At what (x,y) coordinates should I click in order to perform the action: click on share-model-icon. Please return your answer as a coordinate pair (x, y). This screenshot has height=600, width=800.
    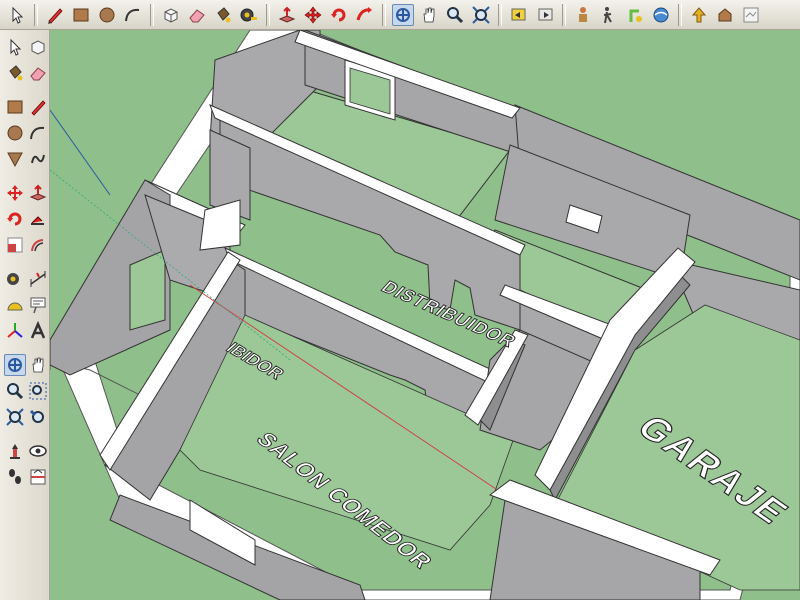
    Looking at the image, I should click on (725, 15).